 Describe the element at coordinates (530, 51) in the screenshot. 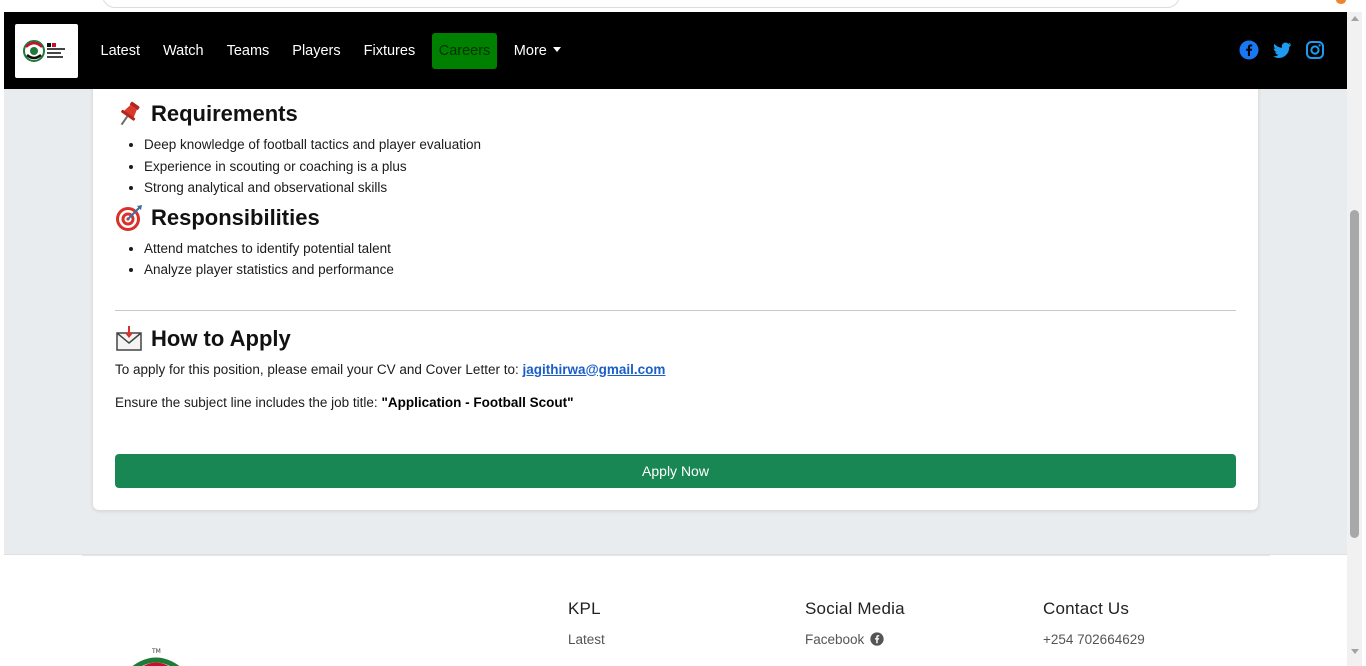

I see `nav-item-more-label: More` at that location.